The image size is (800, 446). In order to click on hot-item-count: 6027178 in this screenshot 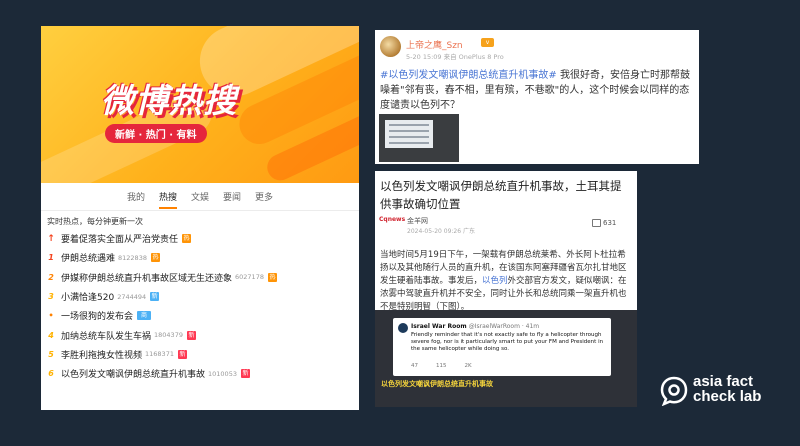, I will do `click(249, 277)`.